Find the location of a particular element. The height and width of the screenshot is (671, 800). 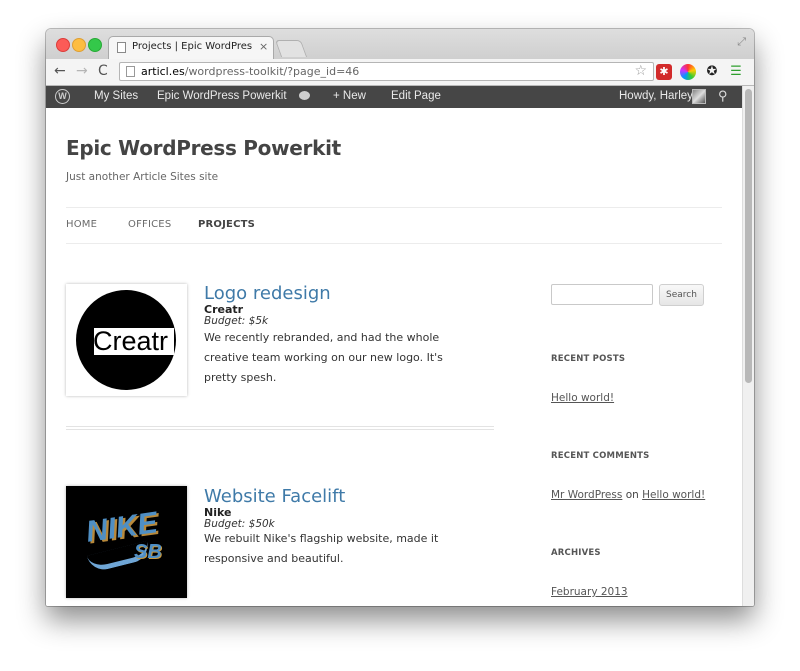

forward-arrow-icon: → is located at coordinates (82, 71).